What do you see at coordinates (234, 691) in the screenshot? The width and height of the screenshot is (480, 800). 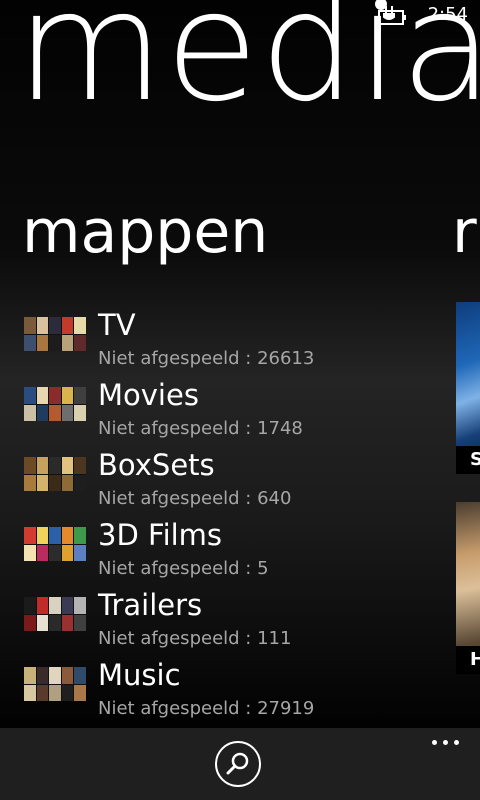 I see `folder-item-music: Music Niet afgespeeld : 27919` at bounding box center [234, 691].